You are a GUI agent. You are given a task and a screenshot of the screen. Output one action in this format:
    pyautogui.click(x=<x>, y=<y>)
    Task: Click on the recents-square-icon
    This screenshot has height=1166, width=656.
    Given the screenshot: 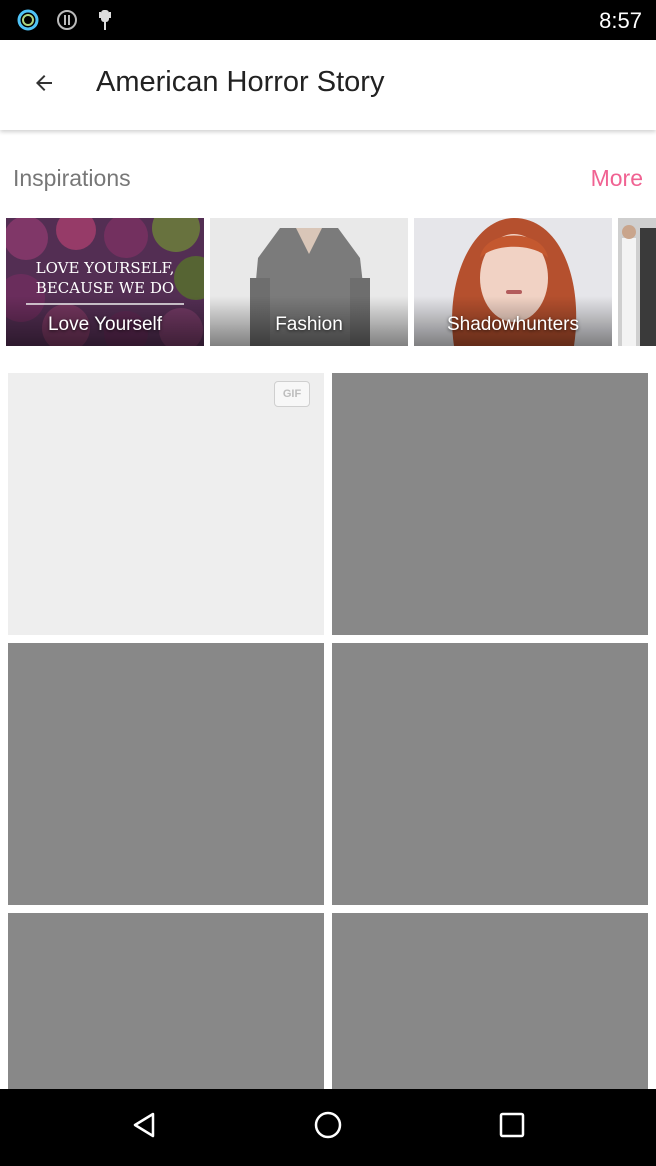 What is the action you would take?
    pyautogui.click(x=512, y=1127)
    